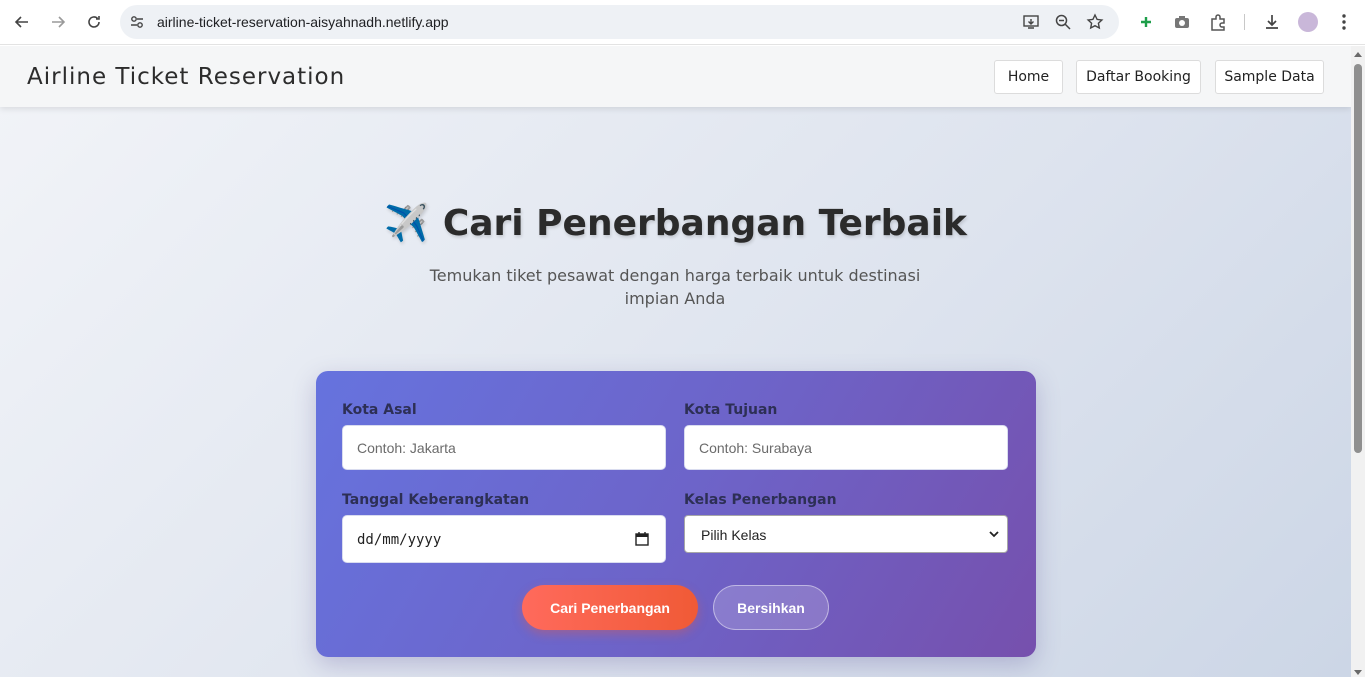 Image resolution: width=1365 pixels, height=677 pixels. I want to click on brand-title: Airline Ticket Reservation, so click(186, 77).